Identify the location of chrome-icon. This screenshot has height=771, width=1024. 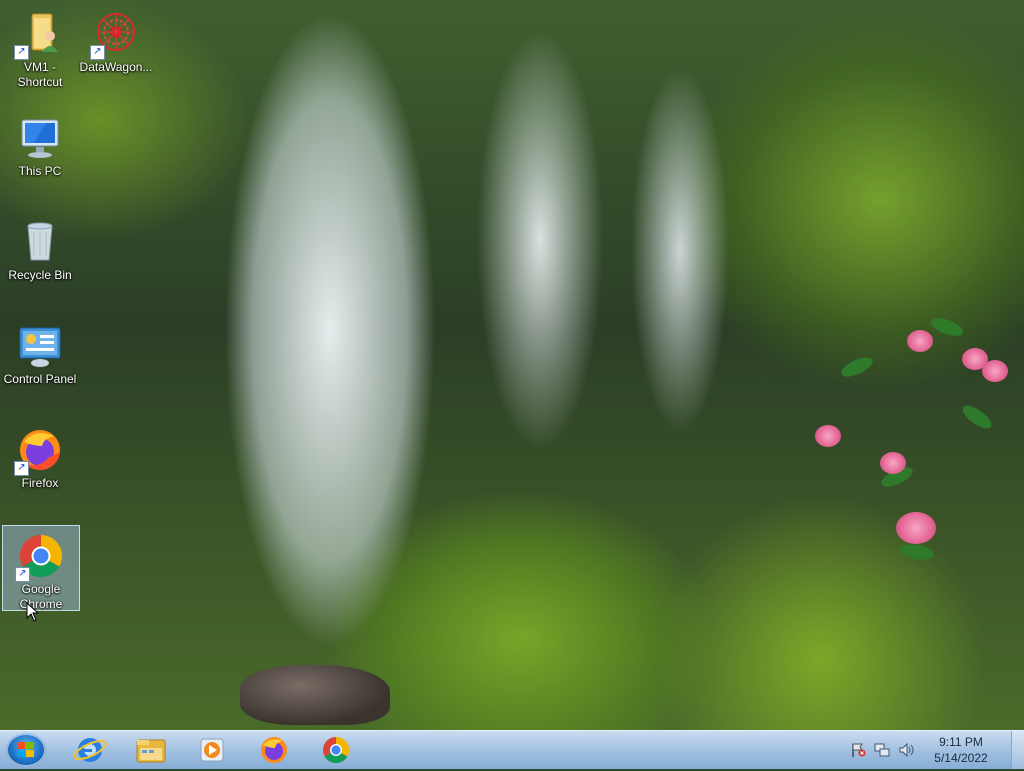
(336, 750).